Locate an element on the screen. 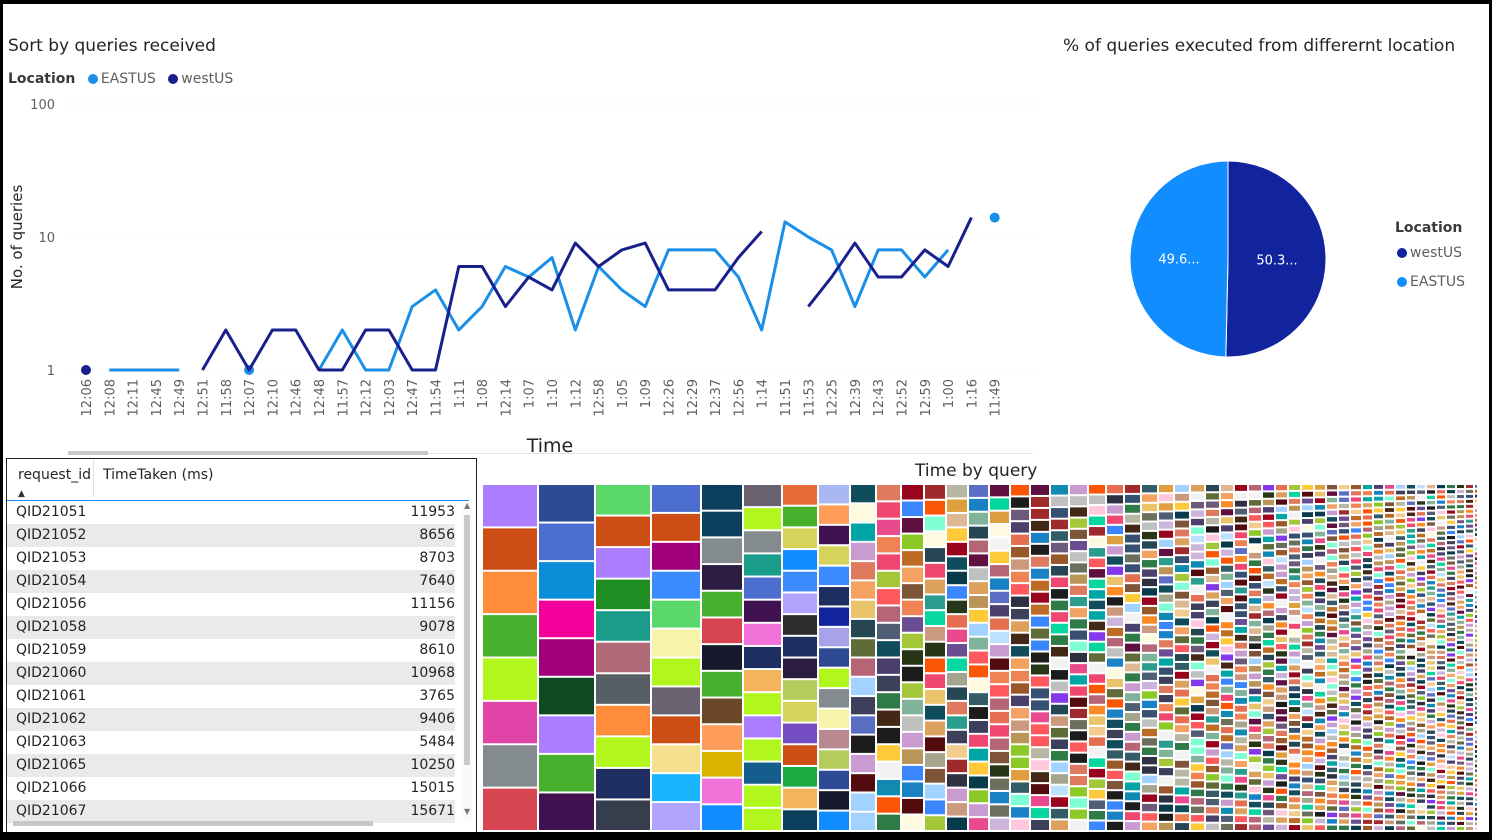  data-point-EASTUS is located at coordinates (994, 217).